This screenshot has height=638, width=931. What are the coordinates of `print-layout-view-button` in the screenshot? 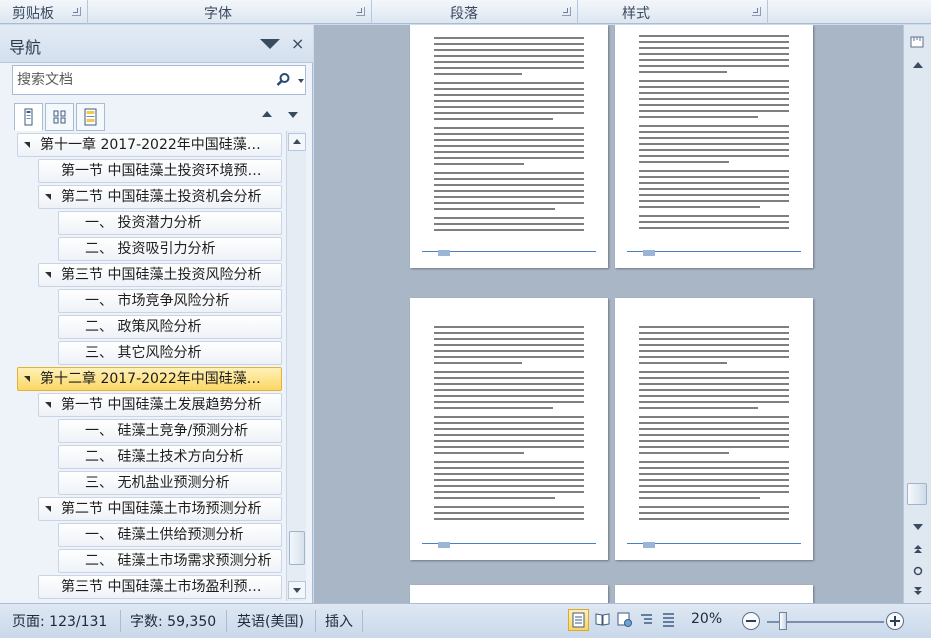 It's located at (578, 620).